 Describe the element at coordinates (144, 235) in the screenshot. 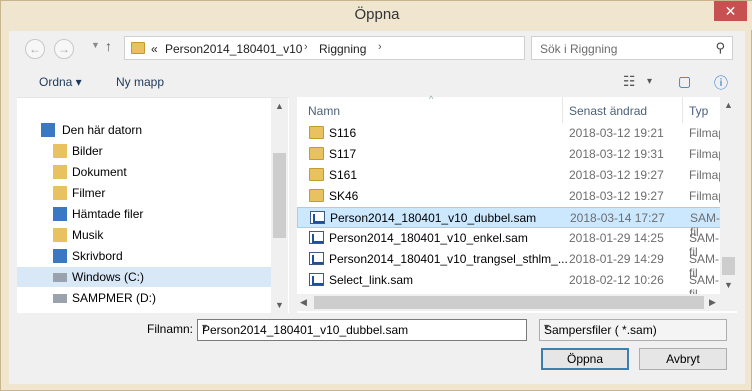

I see `nav-item-music: Musik` at that location.